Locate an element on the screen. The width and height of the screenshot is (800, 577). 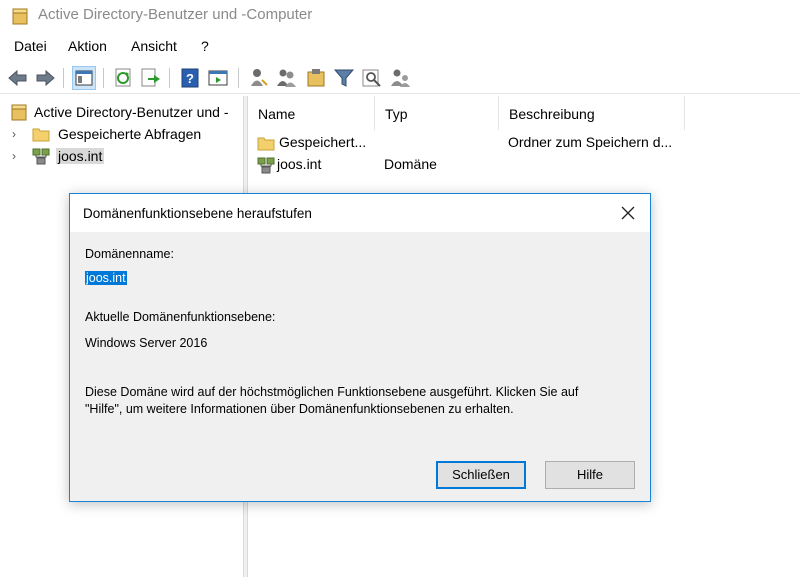
export-list-icon is located at coordinates (151, 78).